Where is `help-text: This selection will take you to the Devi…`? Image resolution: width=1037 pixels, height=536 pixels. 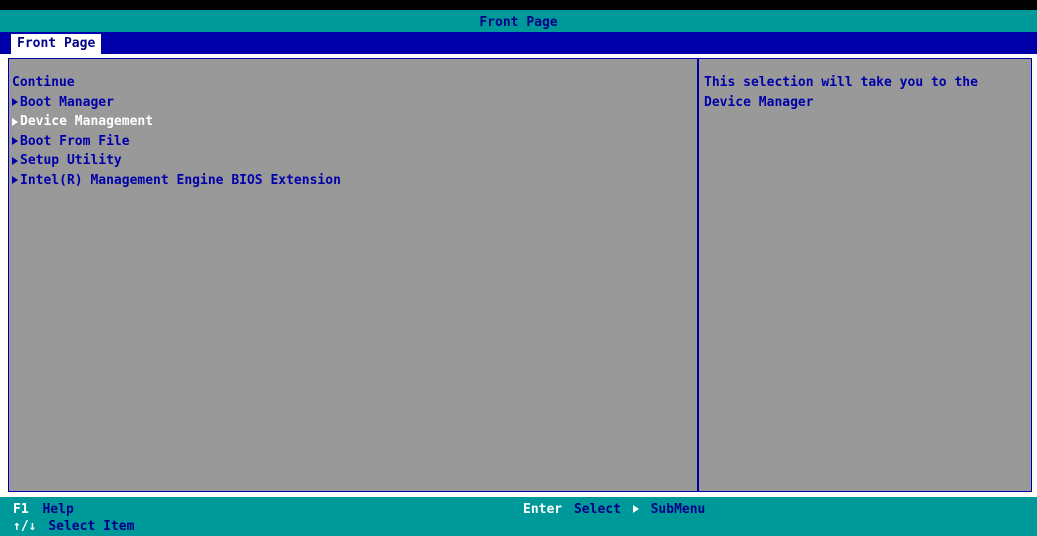 help-text: This selection will take you to the Devi… is located at coordinates (841, 92).